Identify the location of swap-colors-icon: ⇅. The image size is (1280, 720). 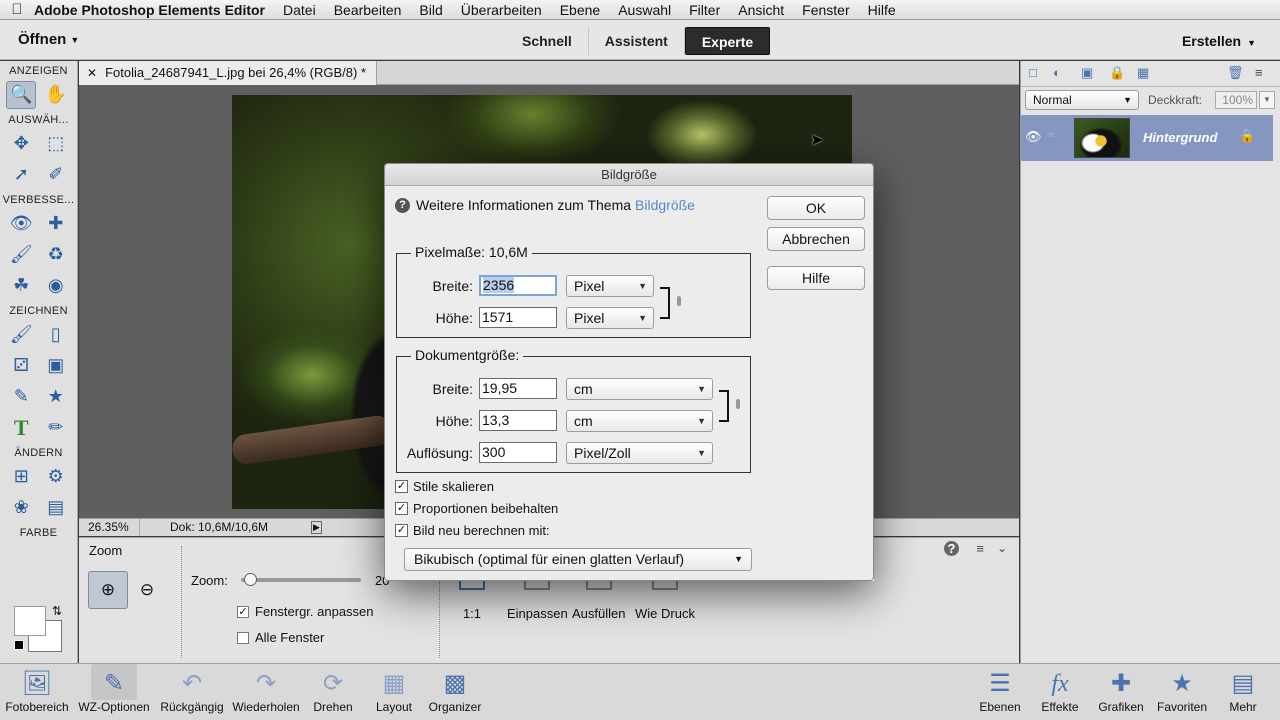
(57, 611).